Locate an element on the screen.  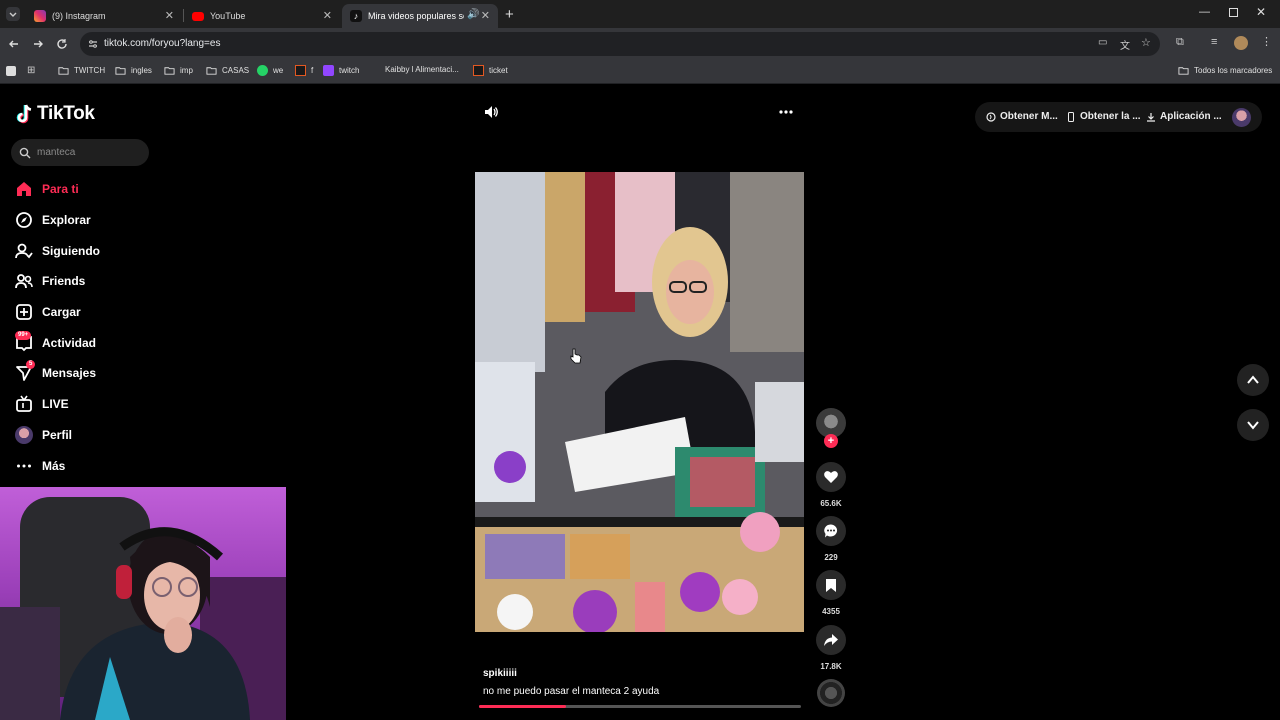
logo-text: TikTok is located at coordinates (66, 113).